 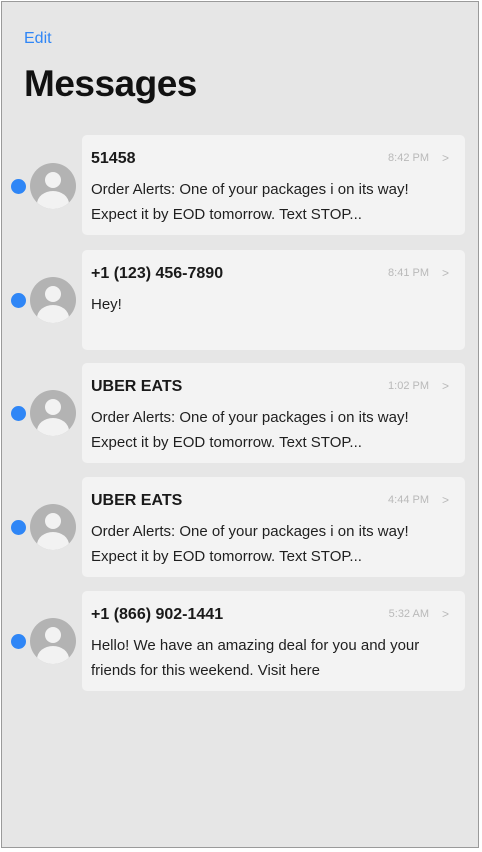 What do you see at coordinates (106, 304) in the screenshot?
I see `message-preview: Hey!` at bounding box center [106, 304].